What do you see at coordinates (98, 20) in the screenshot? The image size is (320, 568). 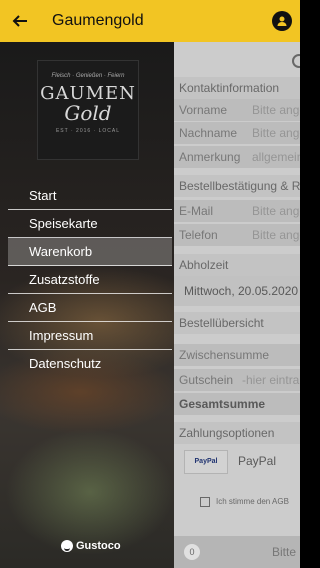 I see `app-title: Gaumengold` at bounding box center [98, 20].